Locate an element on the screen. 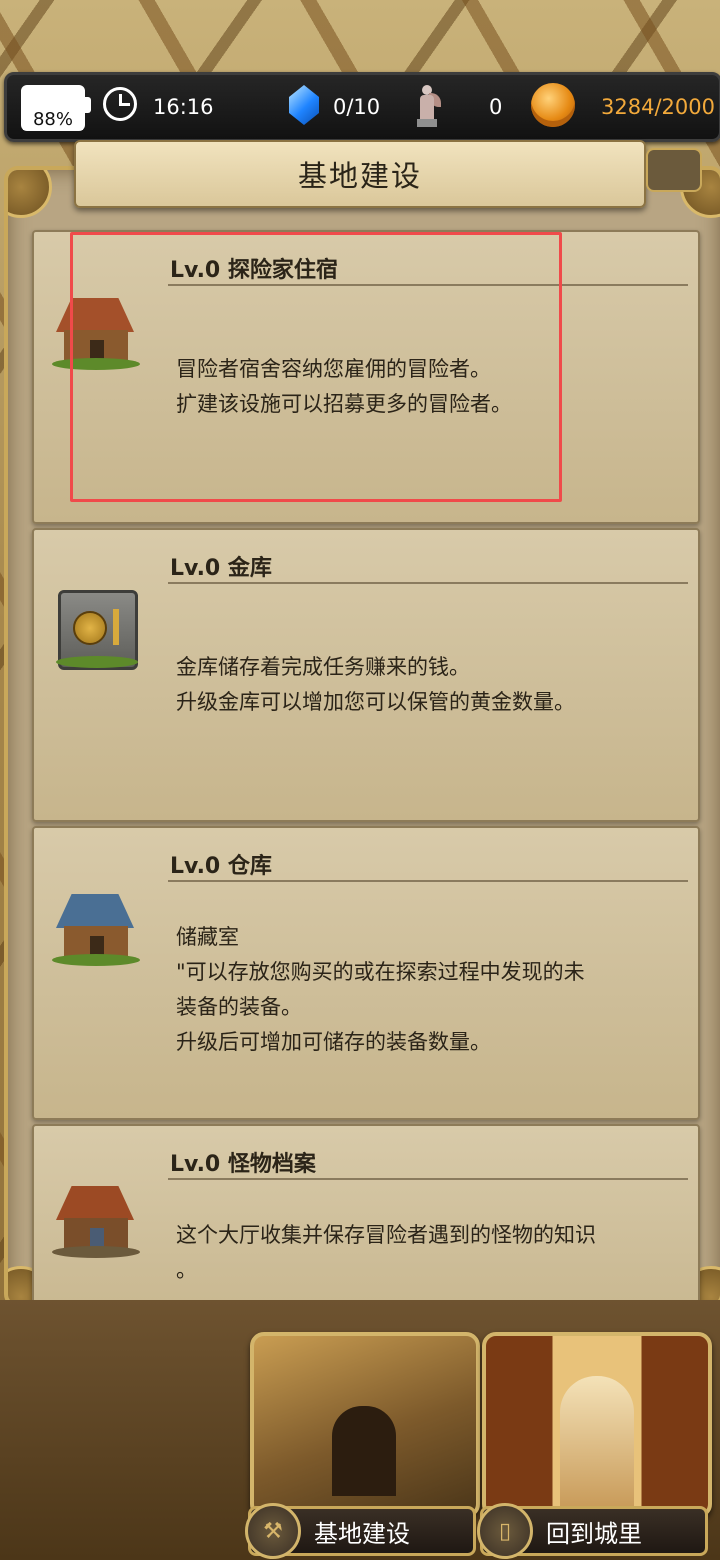 The height and width of the screenshot is (1560, 720). statue-icon is located at coordinates (428, 107).